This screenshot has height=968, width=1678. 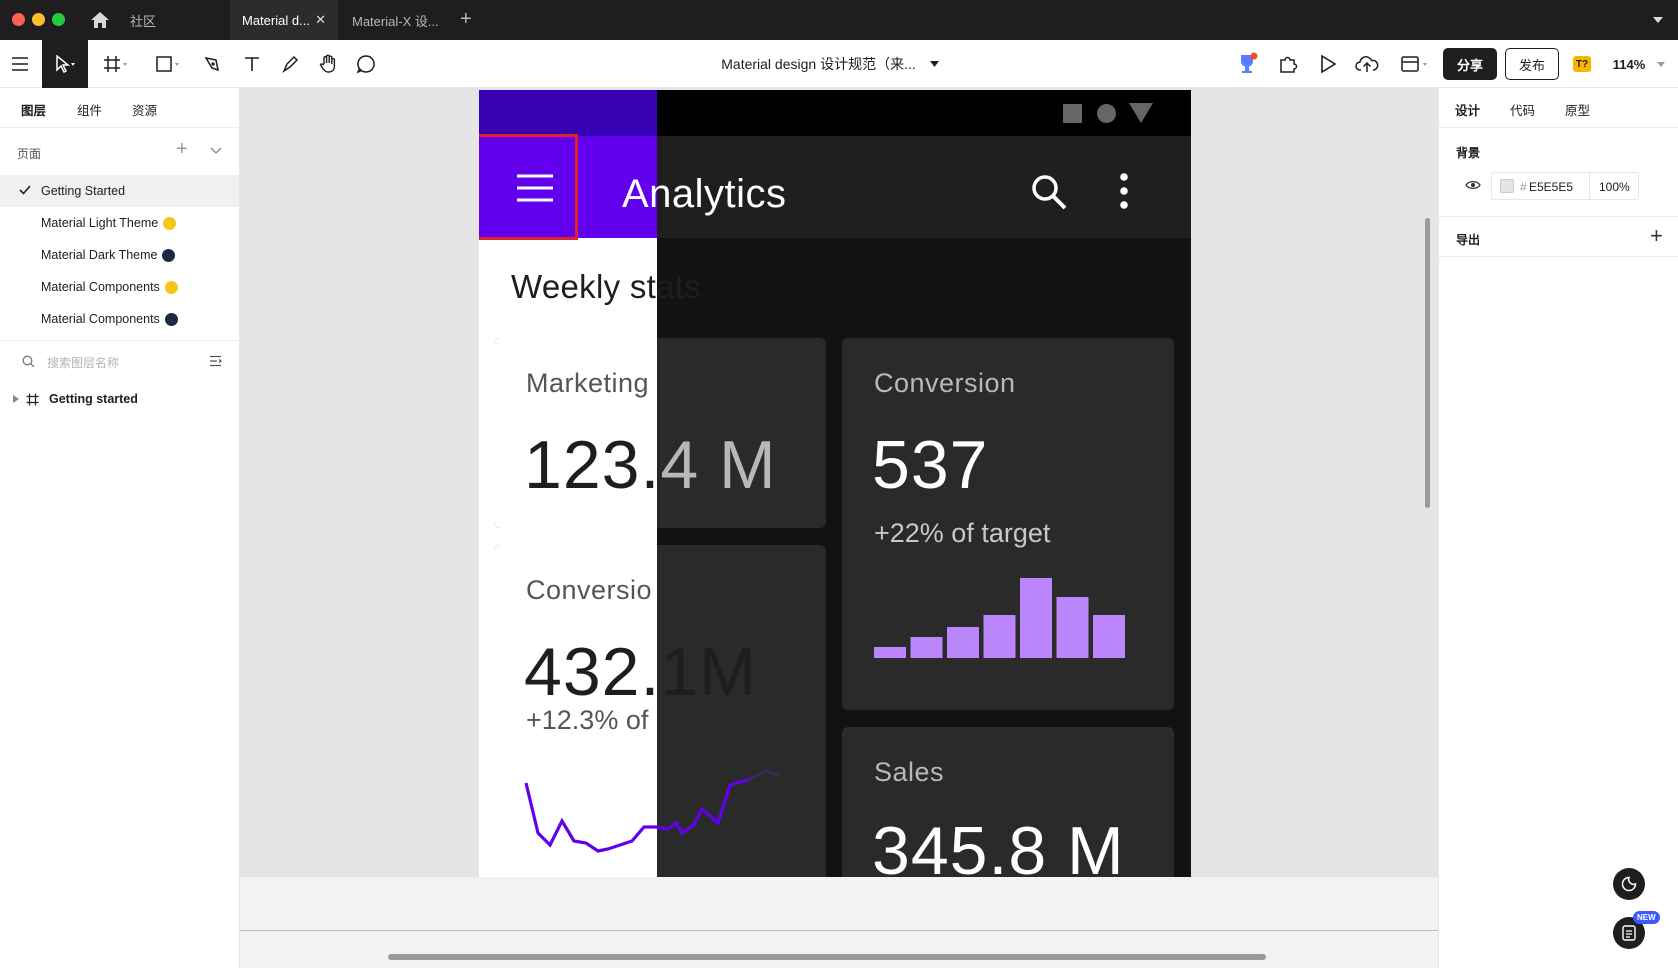 I want to click on text-tool-button, so click(x=252, y=64).